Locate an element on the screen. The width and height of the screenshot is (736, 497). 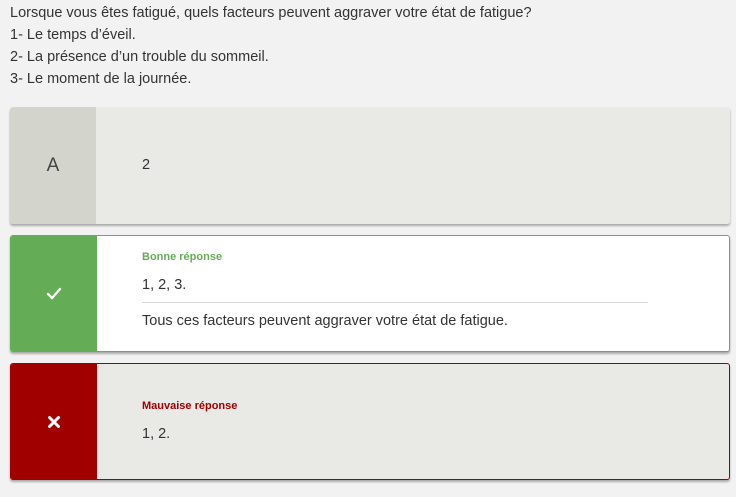
option-letter-box: A is located at coordinates (53, 165).